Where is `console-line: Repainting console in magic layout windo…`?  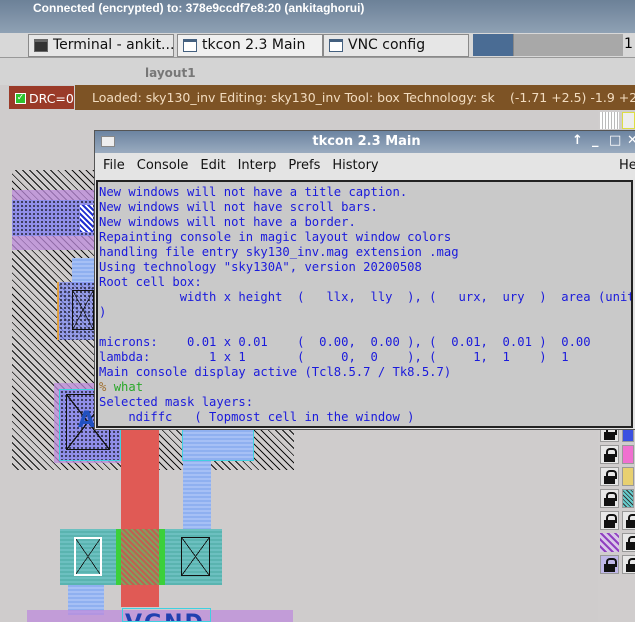
console-line: Repainting console in magic layout windo… is located at coordinates (275, 237).